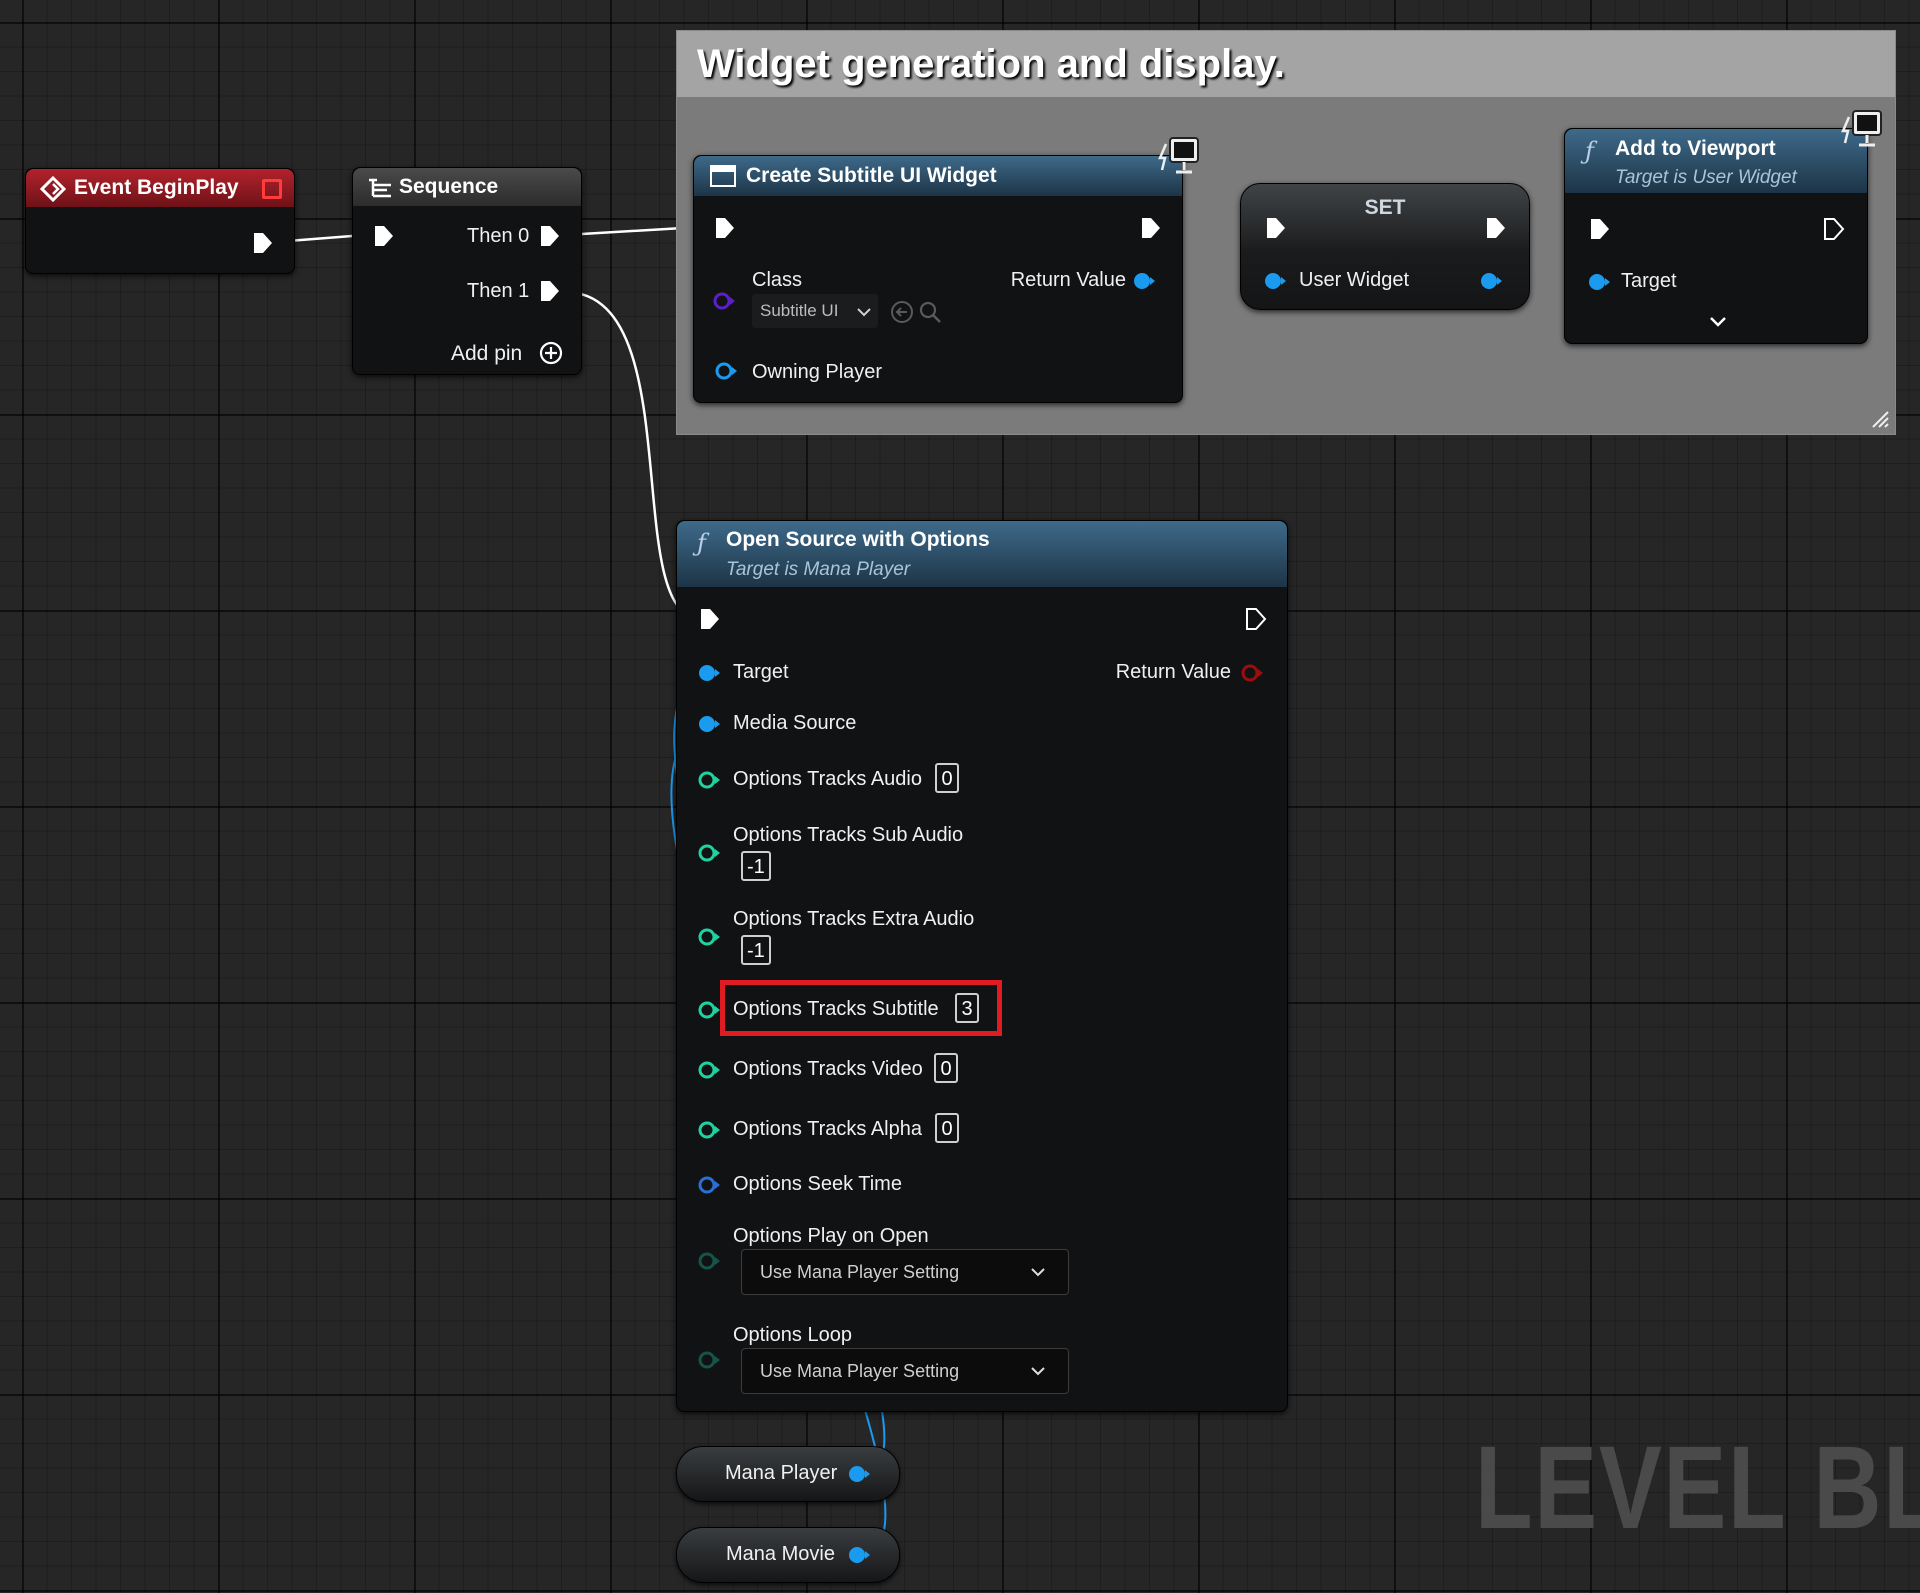 The width and height of the screenshot is (1920, 1593). Describe the element at coordinates (160, 221) in the screenshot. I see `event-begin-play-node: Event BeginPlay` at that location.